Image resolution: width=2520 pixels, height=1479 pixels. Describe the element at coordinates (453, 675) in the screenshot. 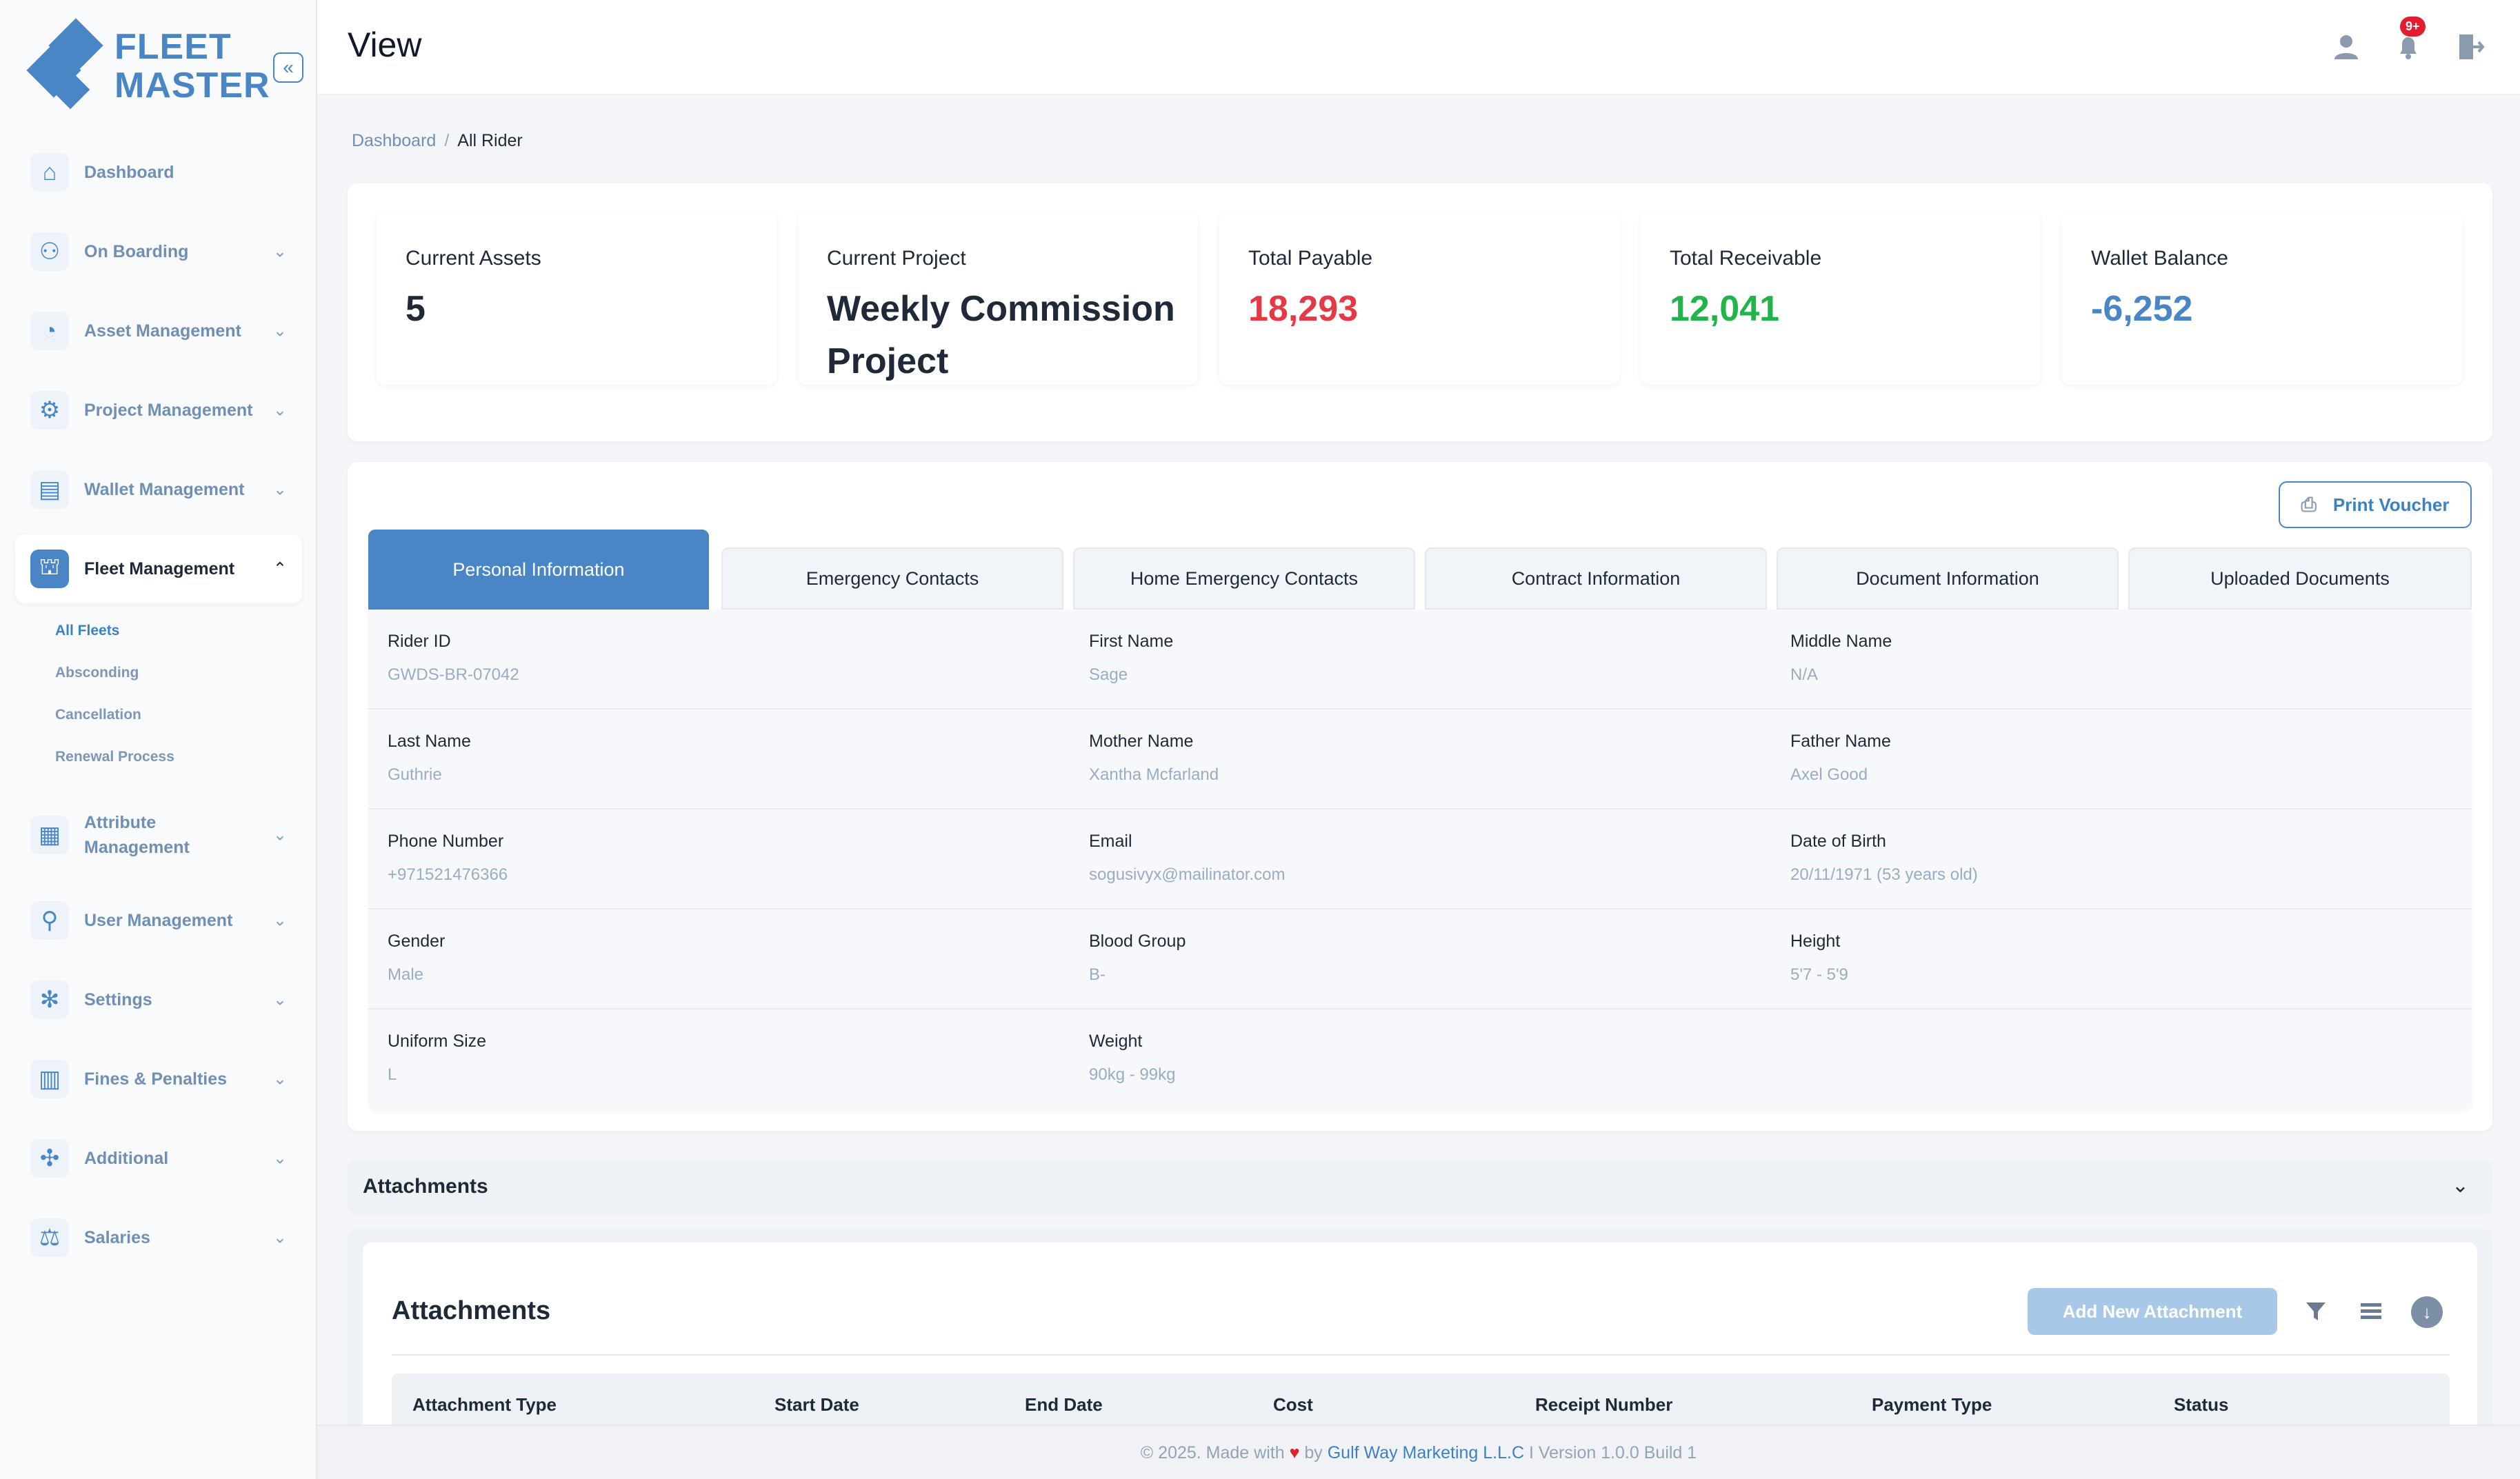

I see `field-value: GWDS-BR-07042` at that location.